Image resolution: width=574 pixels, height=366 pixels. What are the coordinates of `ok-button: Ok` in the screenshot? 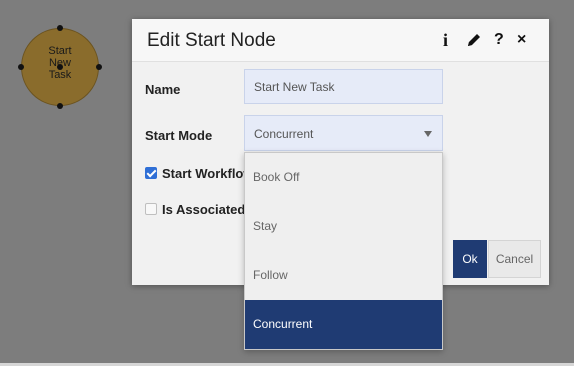 It's located at (470, 259).